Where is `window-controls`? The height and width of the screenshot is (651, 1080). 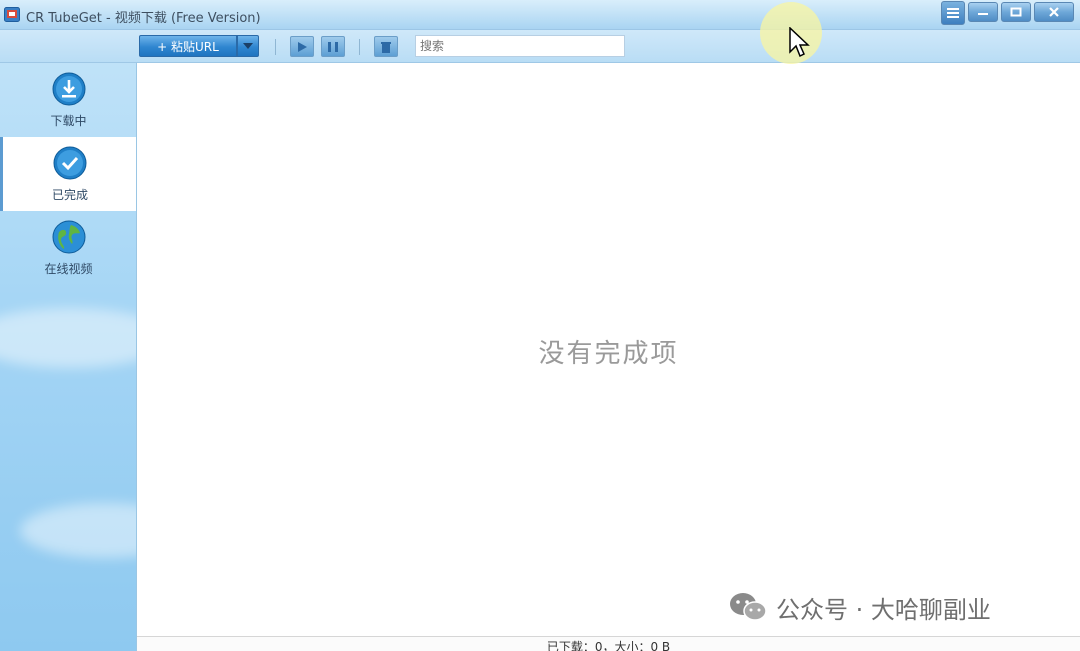 window-controls is located at coordinates (1007, 13).